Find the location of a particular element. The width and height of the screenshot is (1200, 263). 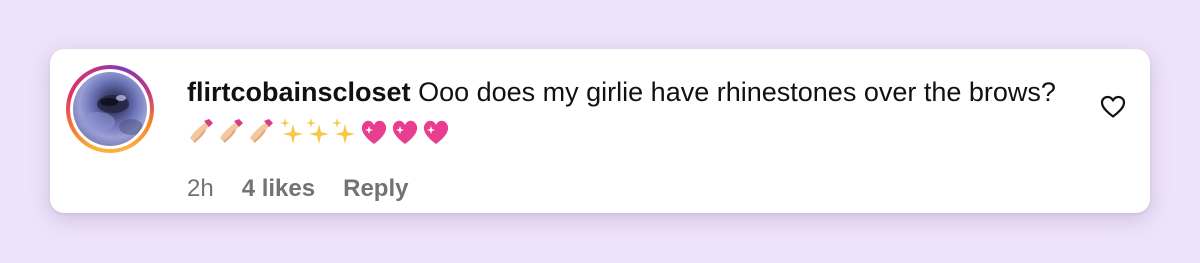

like-button is located at coordinates (1113, 107).